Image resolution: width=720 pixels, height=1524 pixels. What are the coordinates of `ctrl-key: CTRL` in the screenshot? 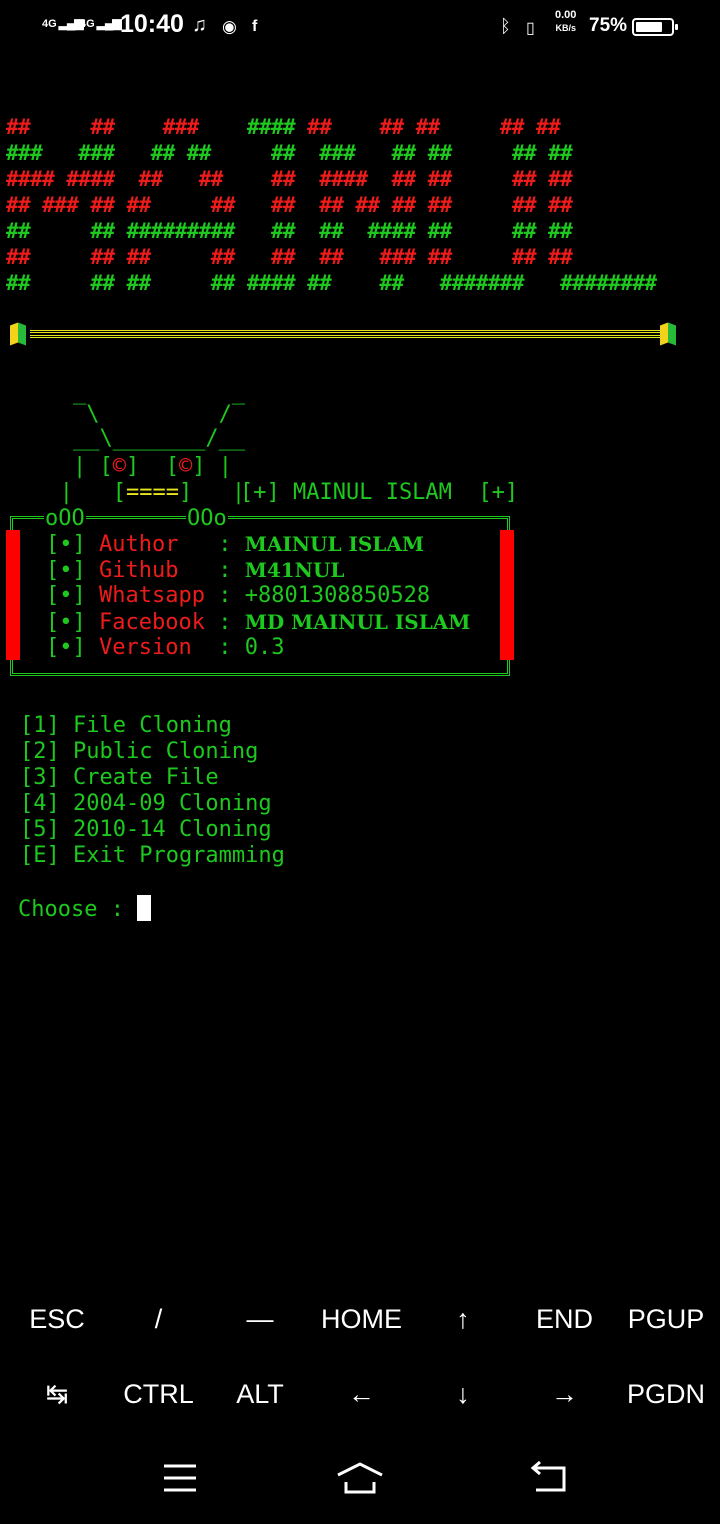 It's located at (159, 1394).